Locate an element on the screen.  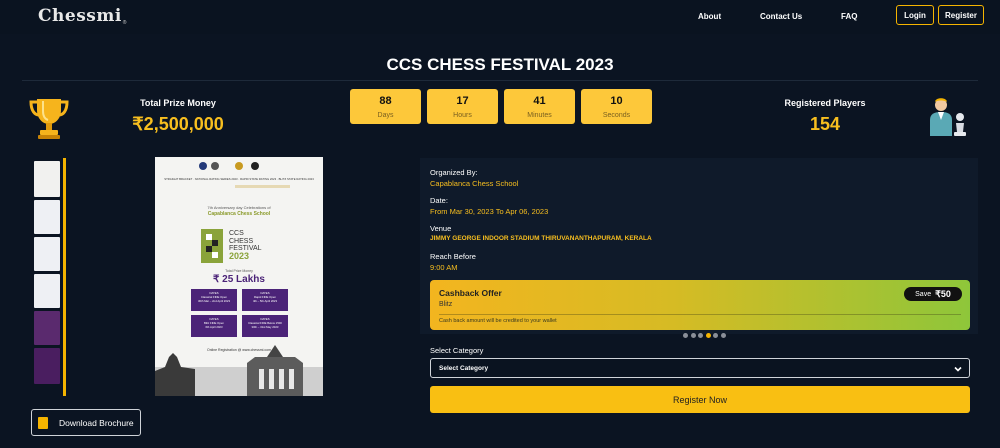
poster-fest-year: 2023 is located at coordinates (239, 255).